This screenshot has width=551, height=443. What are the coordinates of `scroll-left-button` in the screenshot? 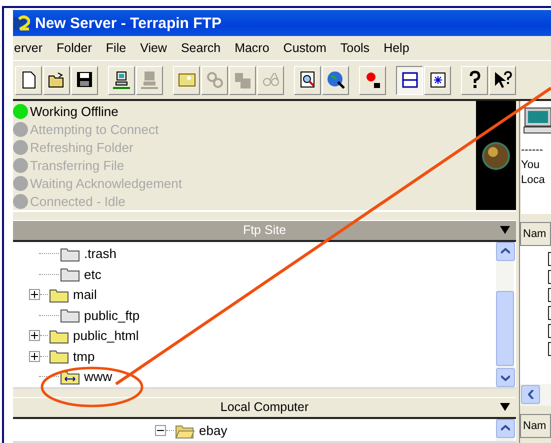 It's located at (530, 394).